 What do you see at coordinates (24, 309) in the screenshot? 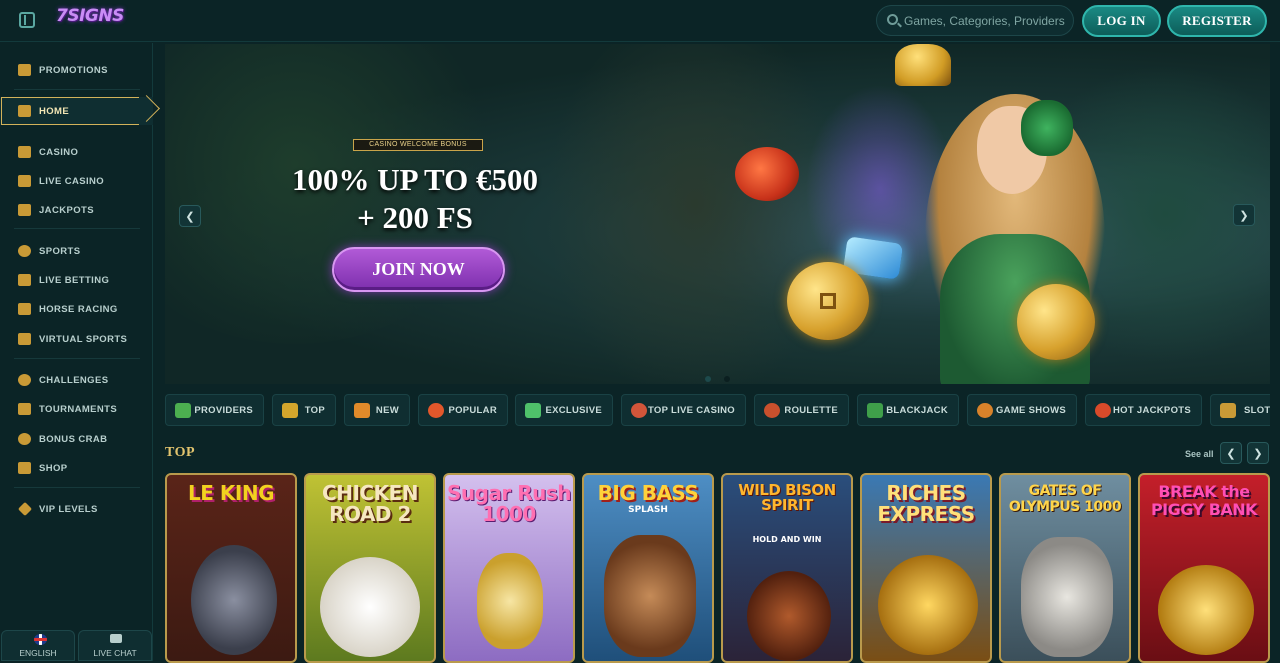
I see `horse-icon` at bounding box center [24, 309].